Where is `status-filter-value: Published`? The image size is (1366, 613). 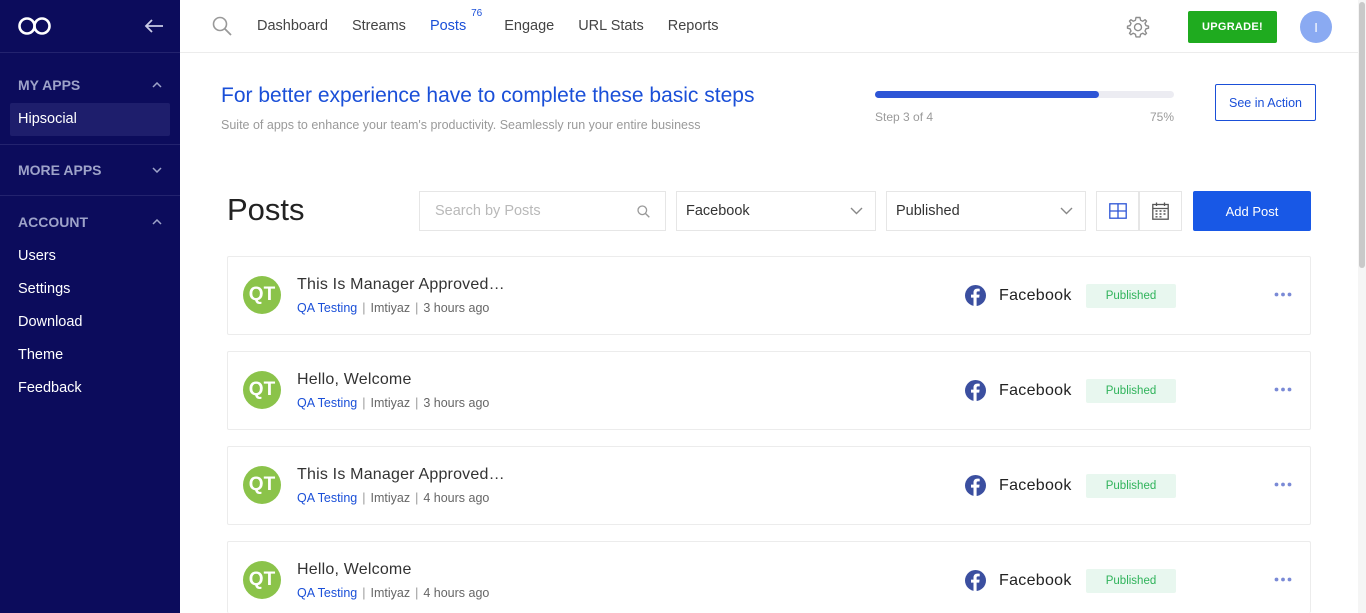
status-filter-value: Published is located at coordinates (928, 211).